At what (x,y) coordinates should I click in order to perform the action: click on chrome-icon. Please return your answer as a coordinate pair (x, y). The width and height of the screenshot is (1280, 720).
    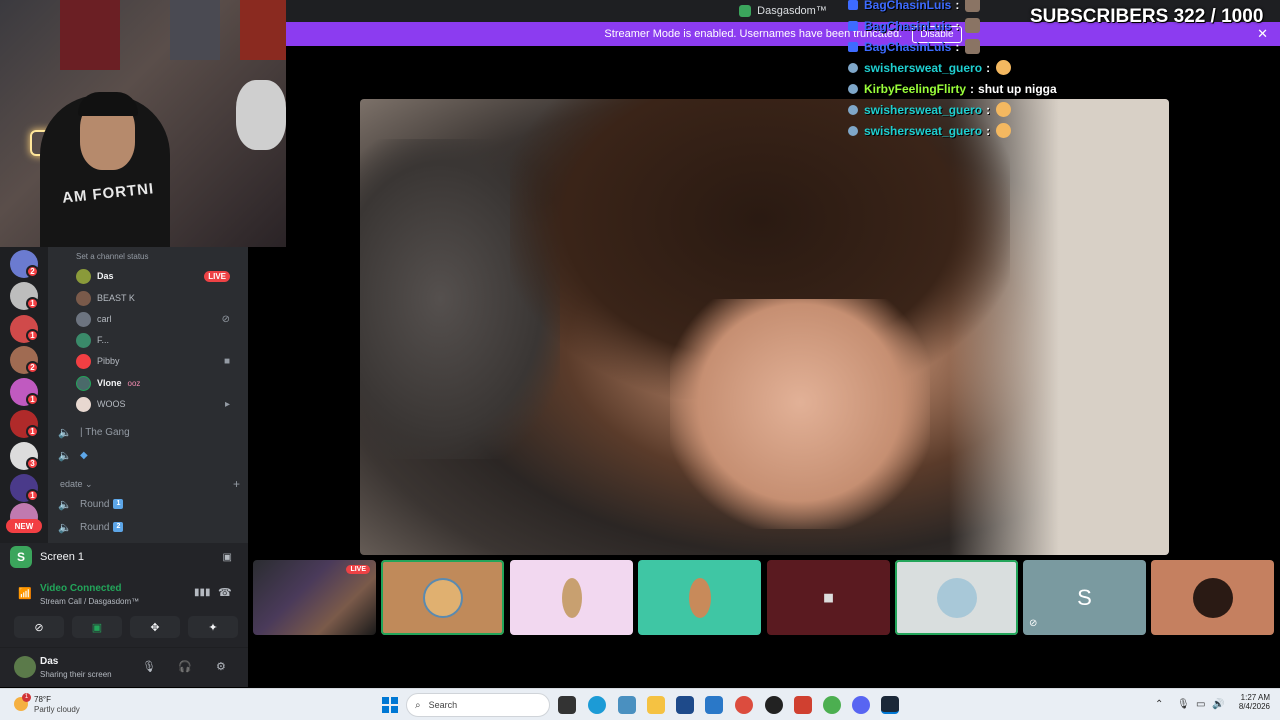
    Looking at the image, I should click on (744, 705).